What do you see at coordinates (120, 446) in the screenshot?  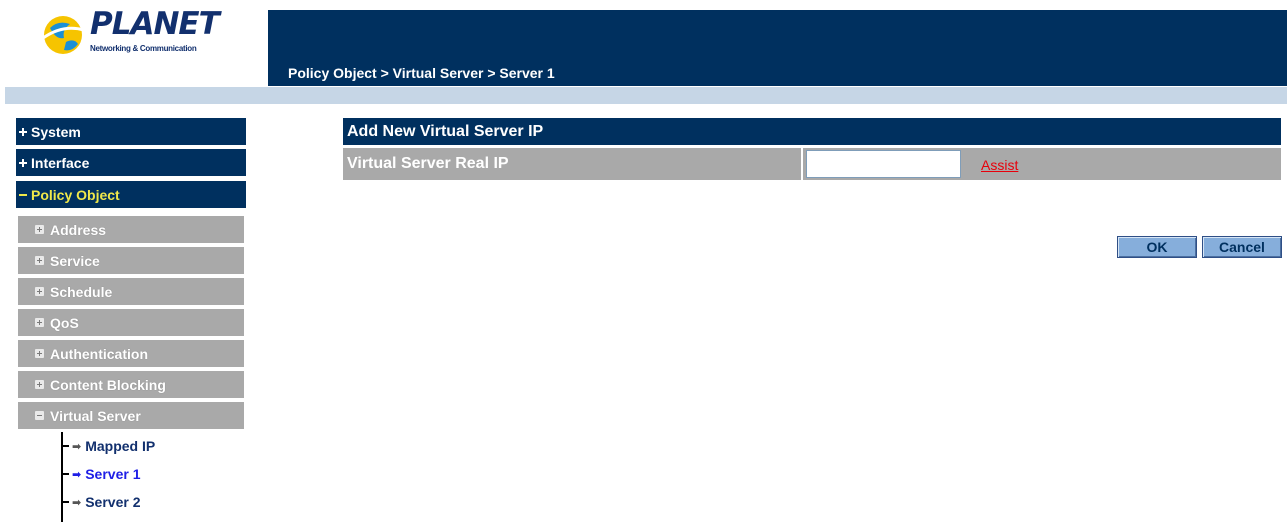 I see `tree-item-label: Mapped IP` at bounding box center [120, 446].